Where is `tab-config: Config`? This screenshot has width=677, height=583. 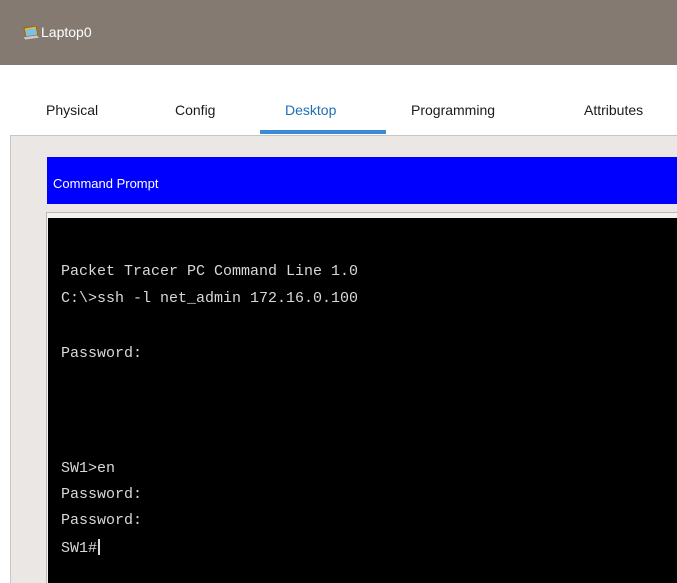
tab-config: Config is located at coordinates (195, 110).